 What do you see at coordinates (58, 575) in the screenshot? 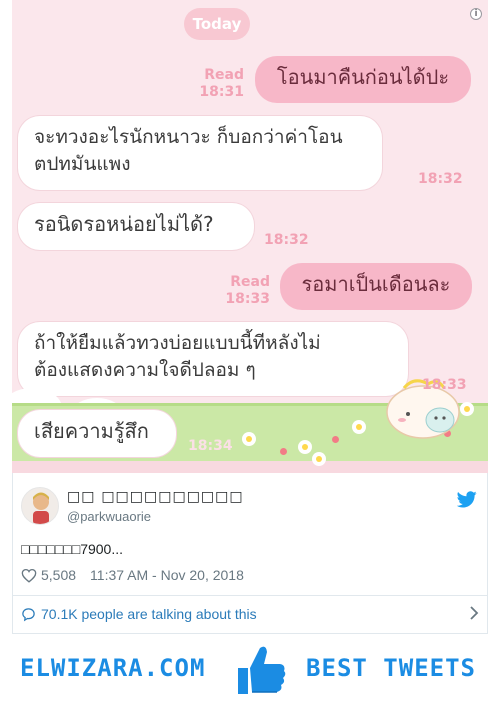
I see `like-count: 5,508` at bounding box center [58, 575].